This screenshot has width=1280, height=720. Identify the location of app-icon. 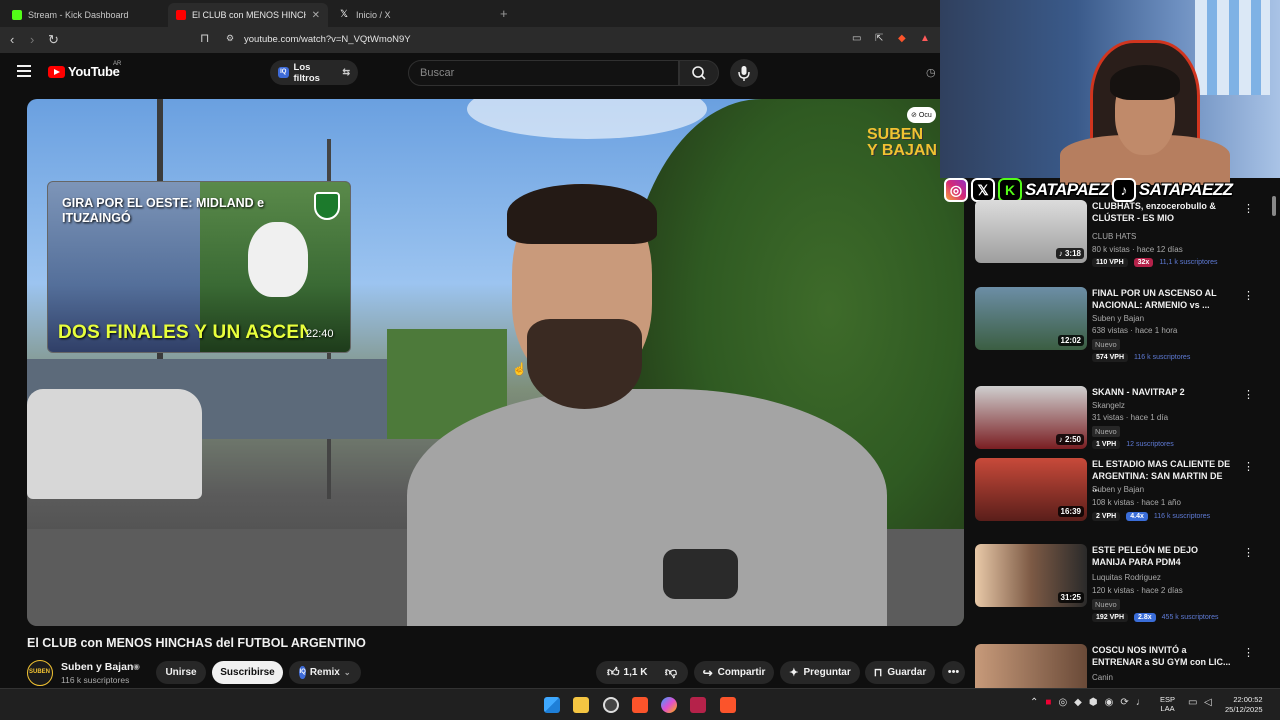
(698, 705).